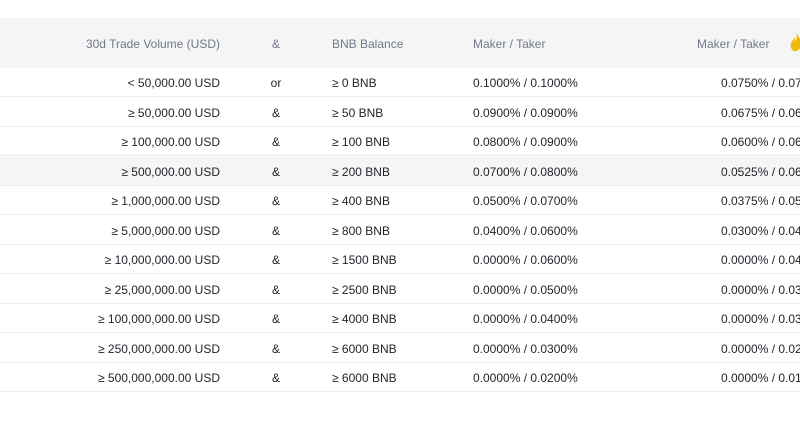  I want to click on header-maker-taker-discount: Maker / Taker, so click(733, 44).